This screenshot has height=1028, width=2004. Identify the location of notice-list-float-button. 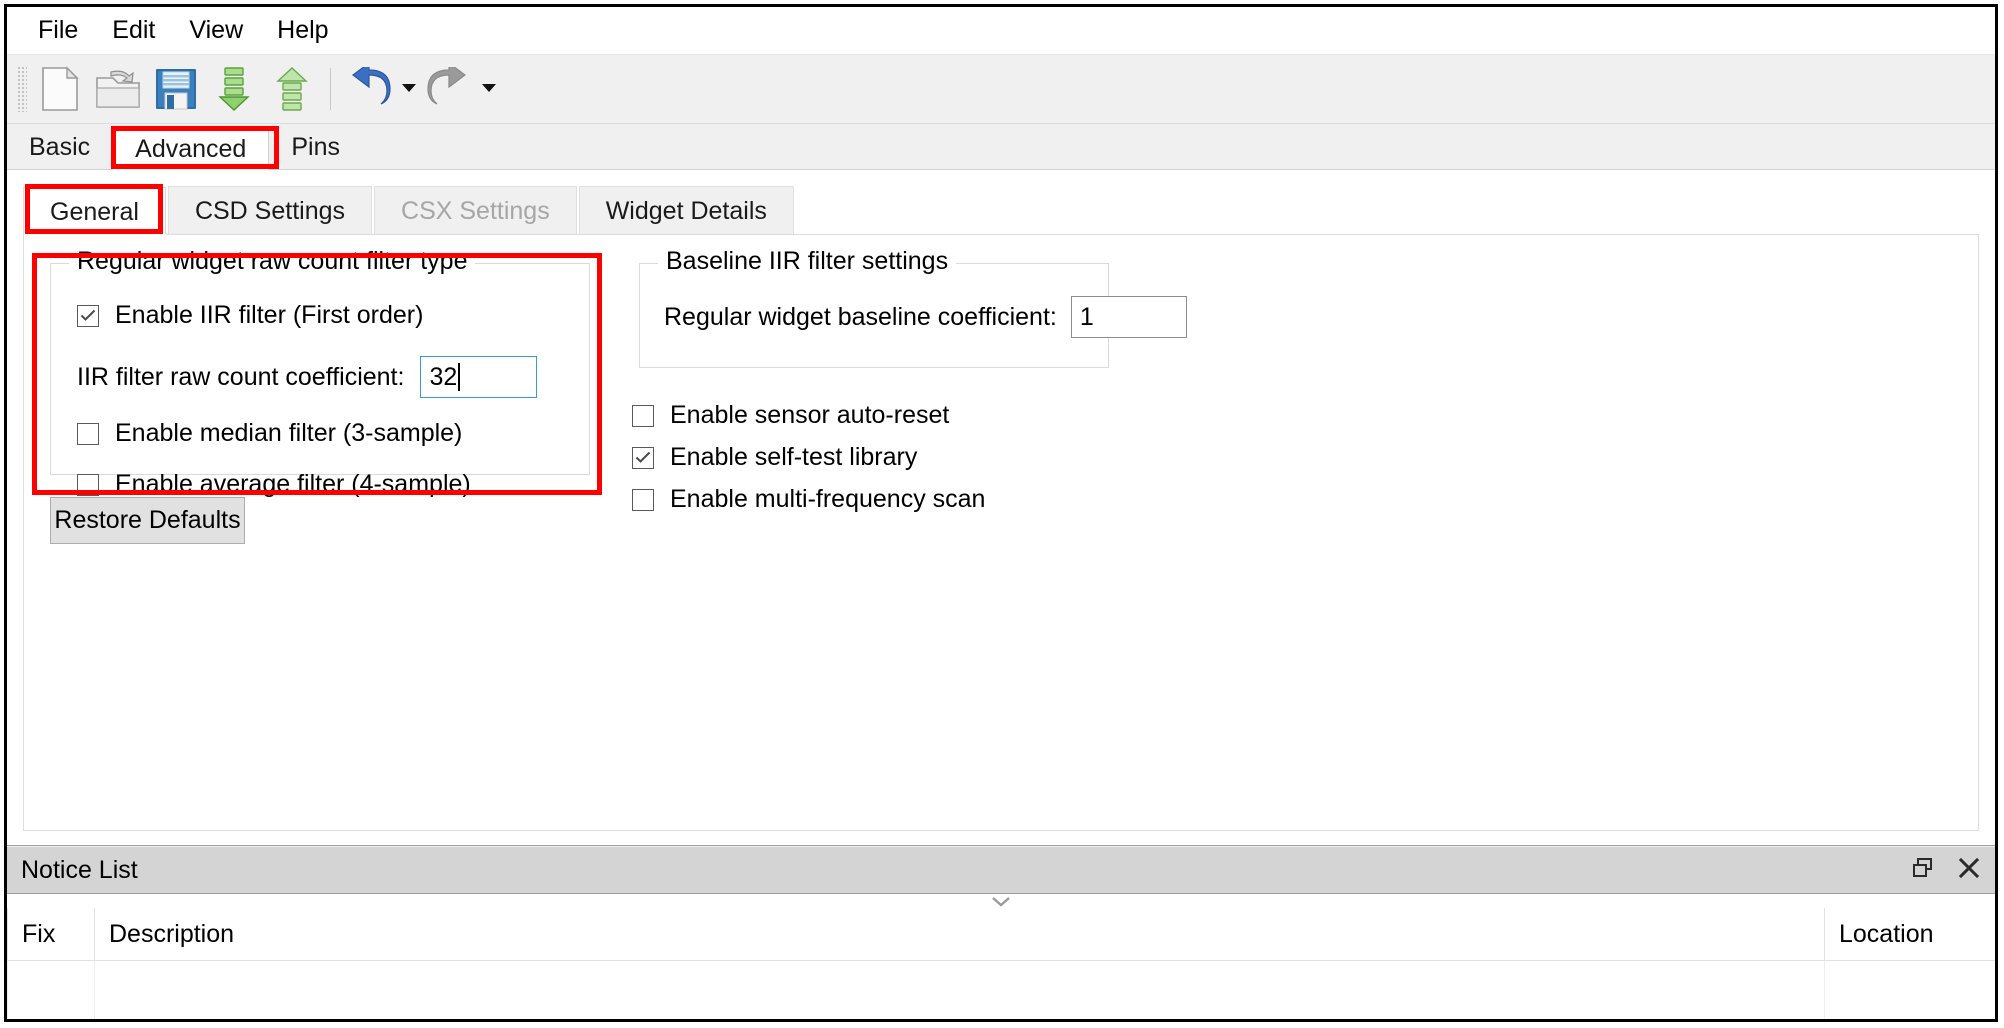
(1923, 870).